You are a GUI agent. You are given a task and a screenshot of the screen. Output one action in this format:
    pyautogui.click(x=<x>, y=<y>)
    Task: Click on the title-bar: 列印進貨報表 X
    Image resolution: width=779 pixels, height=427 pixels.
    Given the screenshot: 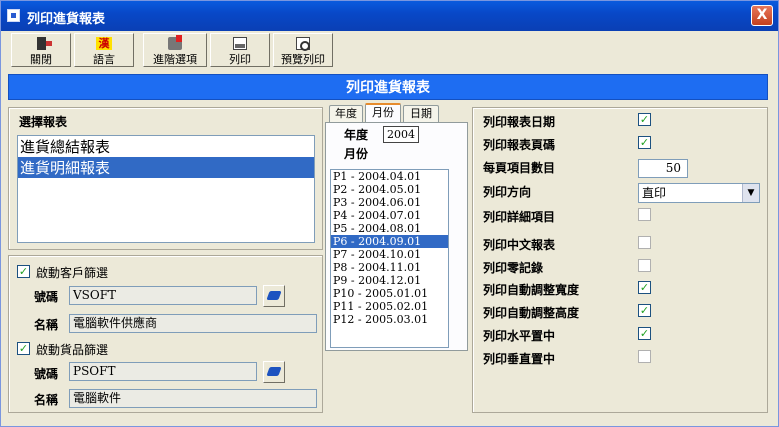 What is the action you would take?
    pyautogui.click(x=389, y=16)
    